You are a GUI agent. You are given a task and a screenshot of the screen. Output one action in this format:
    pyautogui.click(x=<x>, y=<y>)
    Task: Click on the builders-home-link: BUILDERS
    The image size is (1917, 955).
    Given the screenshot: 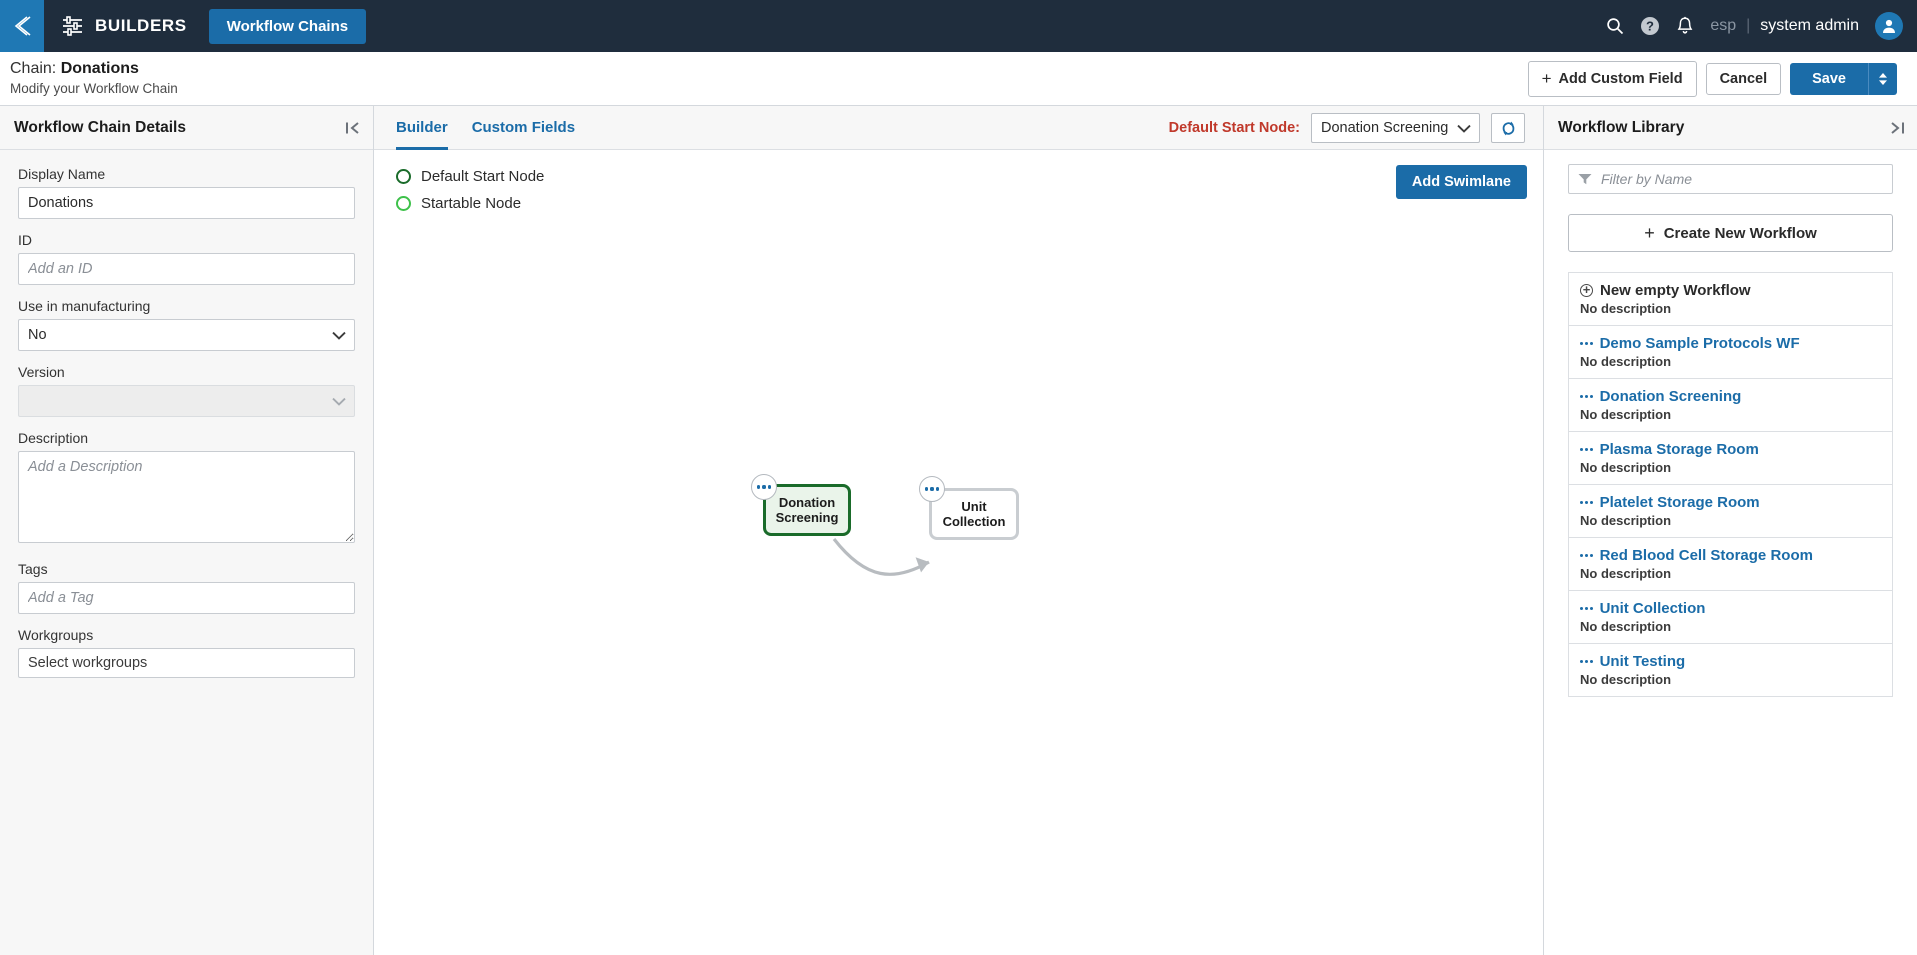 What is the action you would take?
    pyautogui.click(x=124, y=26)
    